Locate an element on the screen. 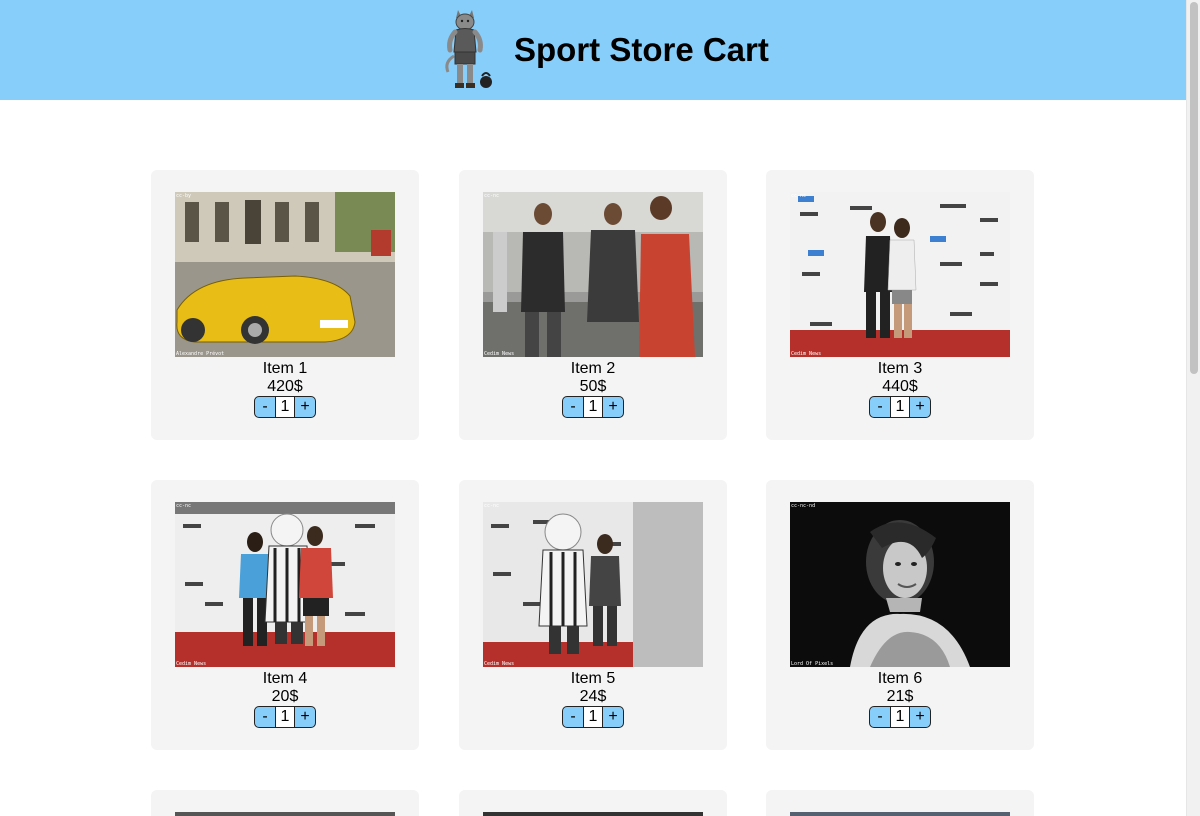 The height and width of the screenshot is (816, 1200). product-card-6: cc-nc-nd Lord Of Pixels Item 6 21$ - 1 + is located at coordinates (900, 615).